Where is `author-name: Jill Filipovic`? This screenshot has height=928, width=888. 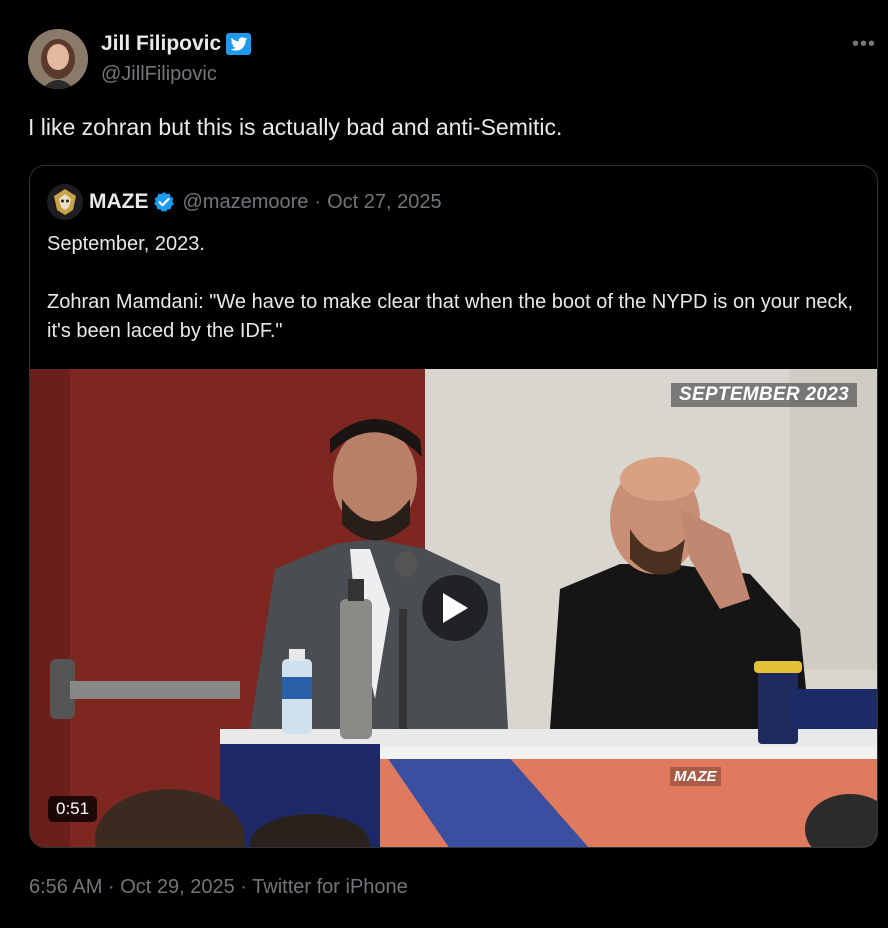 author-name: Jill Filipovic is located at coordinates (161, 44).